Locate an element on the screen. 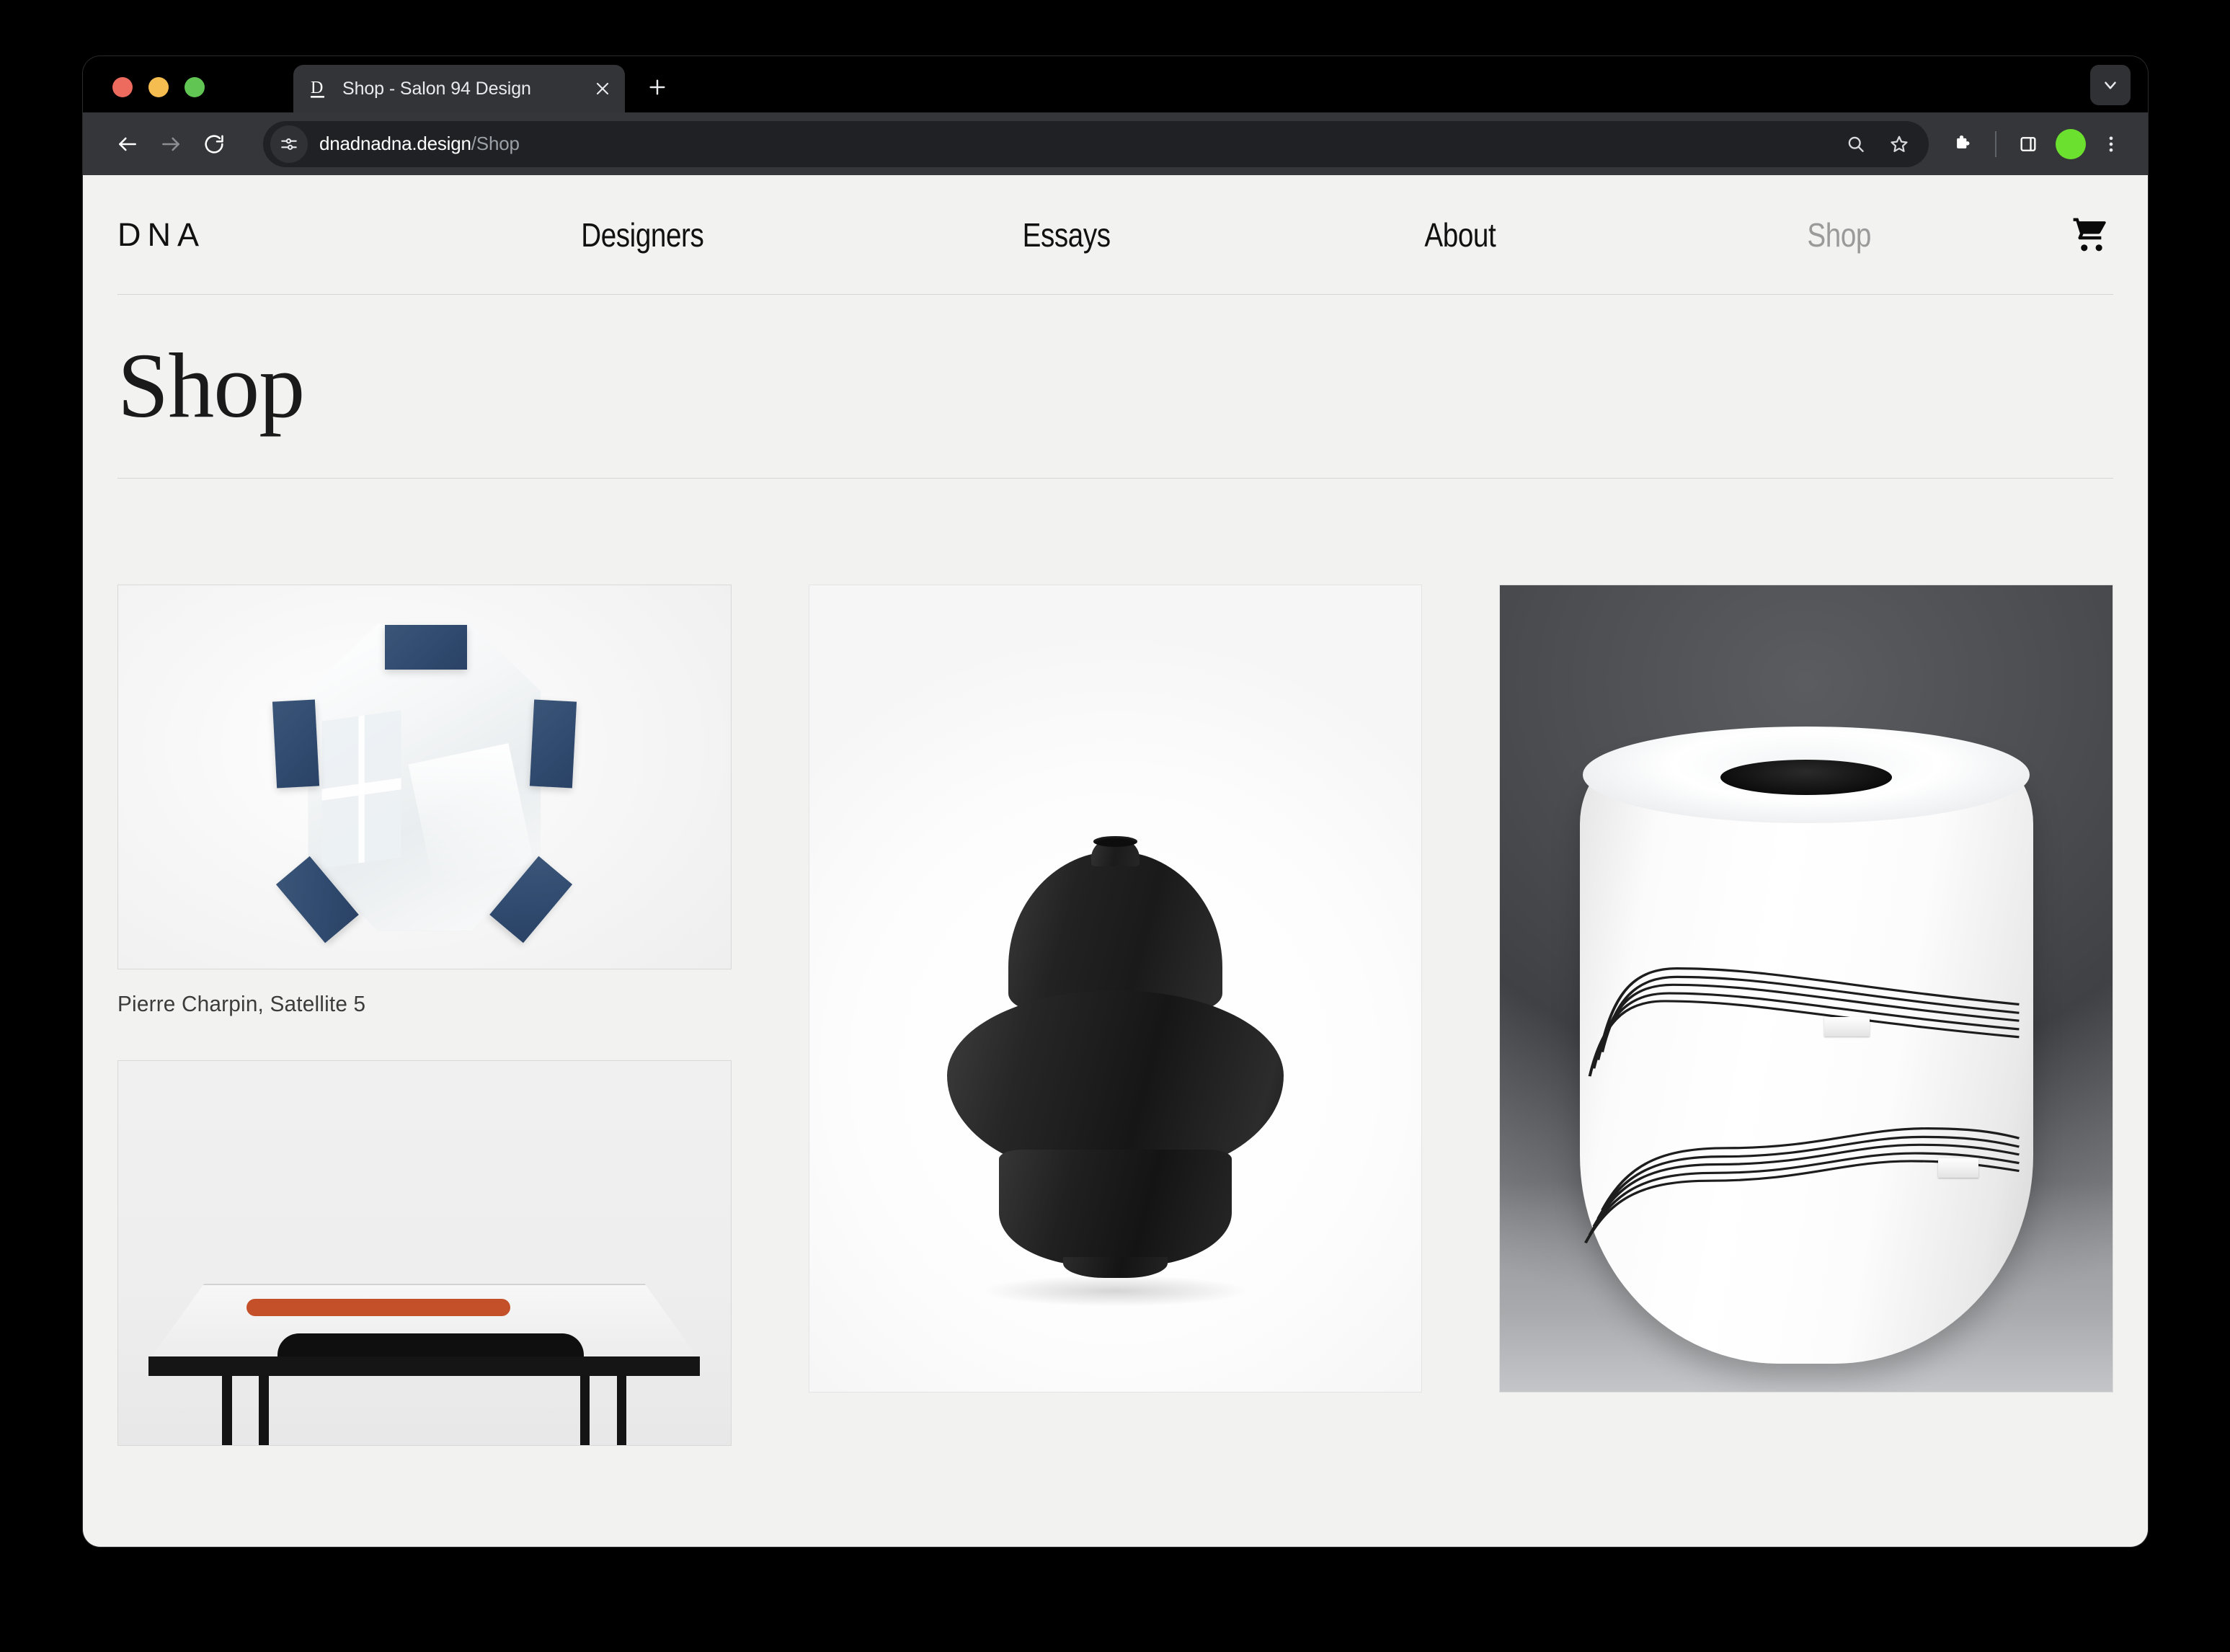 The image size is (2230, 1652). traffic-lights is located at coordinates (158, 87).